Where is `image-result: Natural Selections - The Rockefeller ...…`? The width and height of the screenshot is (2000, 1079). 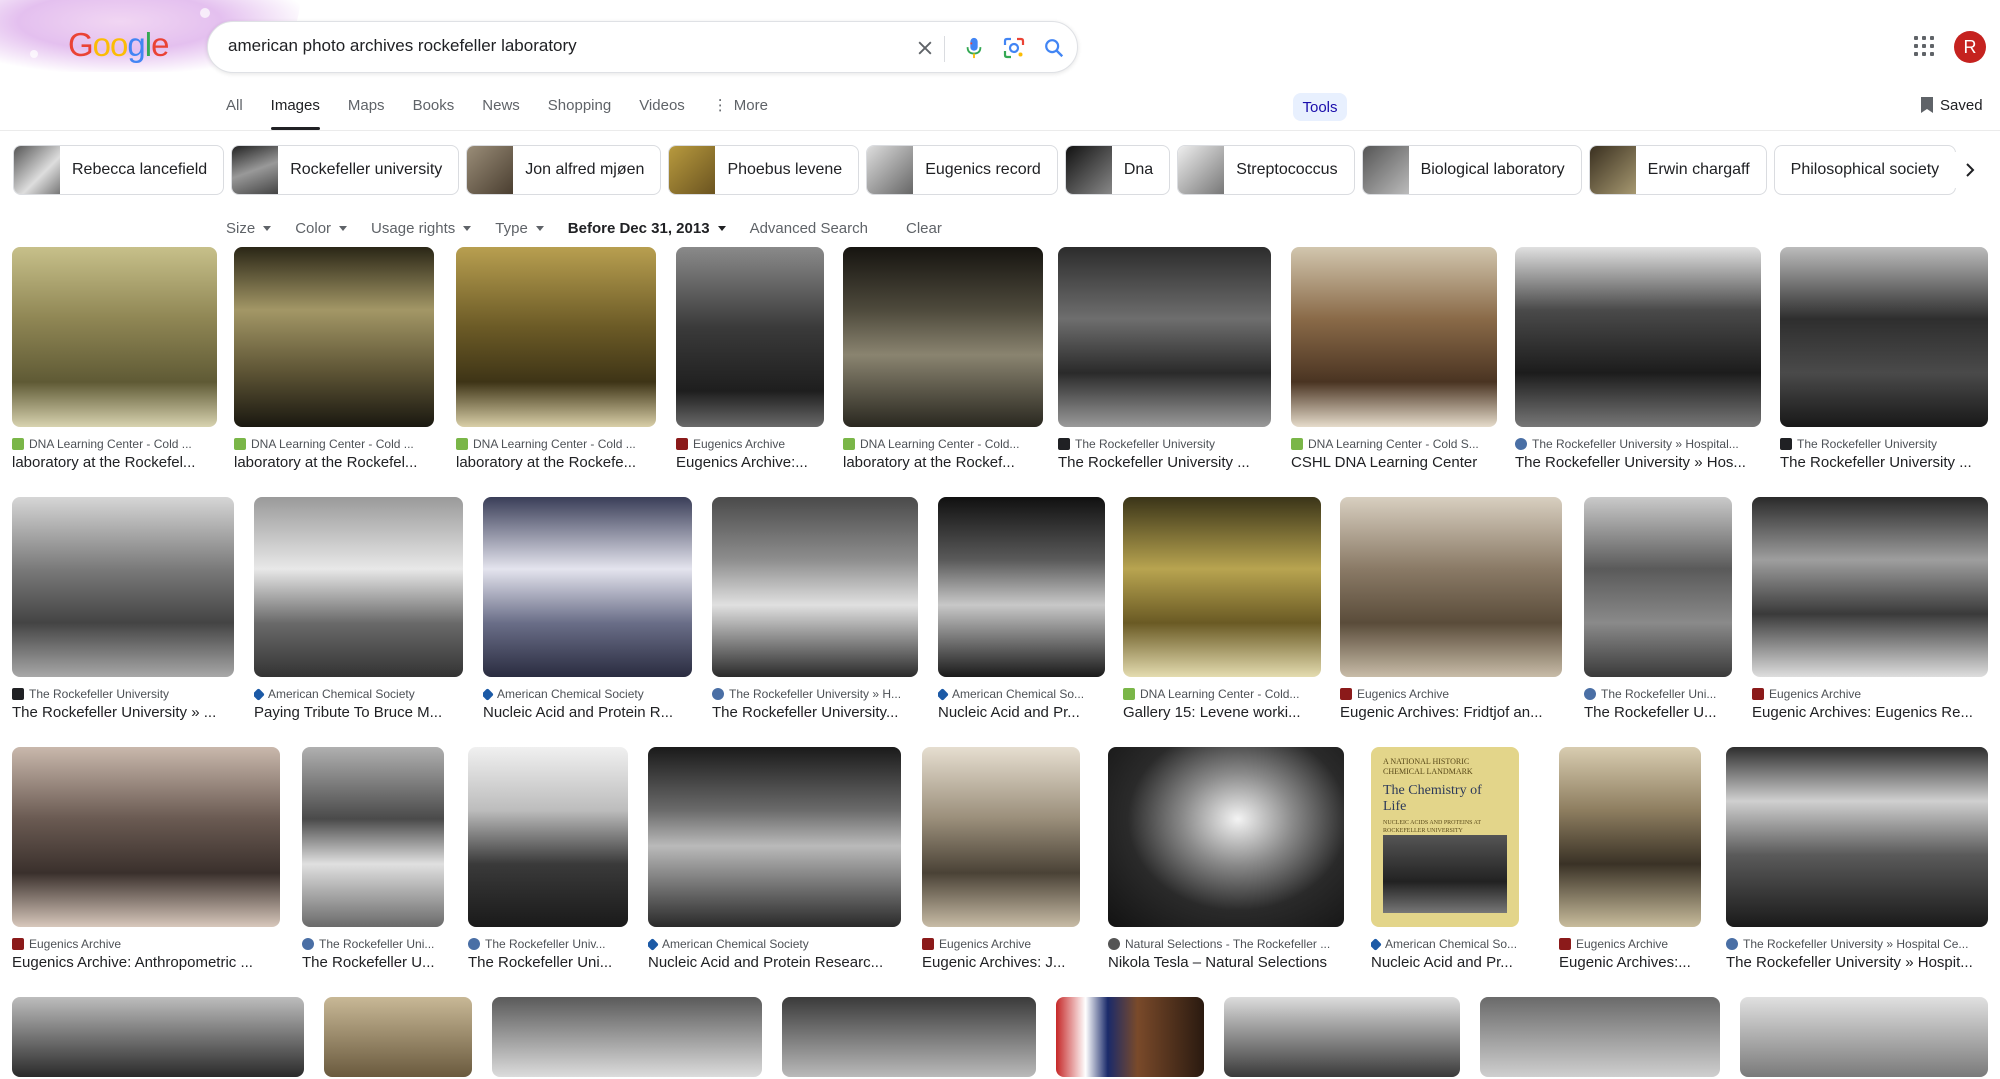 image-result: Natural Selections - The Rockefeller ...… is located at coordinates (1226, 859).